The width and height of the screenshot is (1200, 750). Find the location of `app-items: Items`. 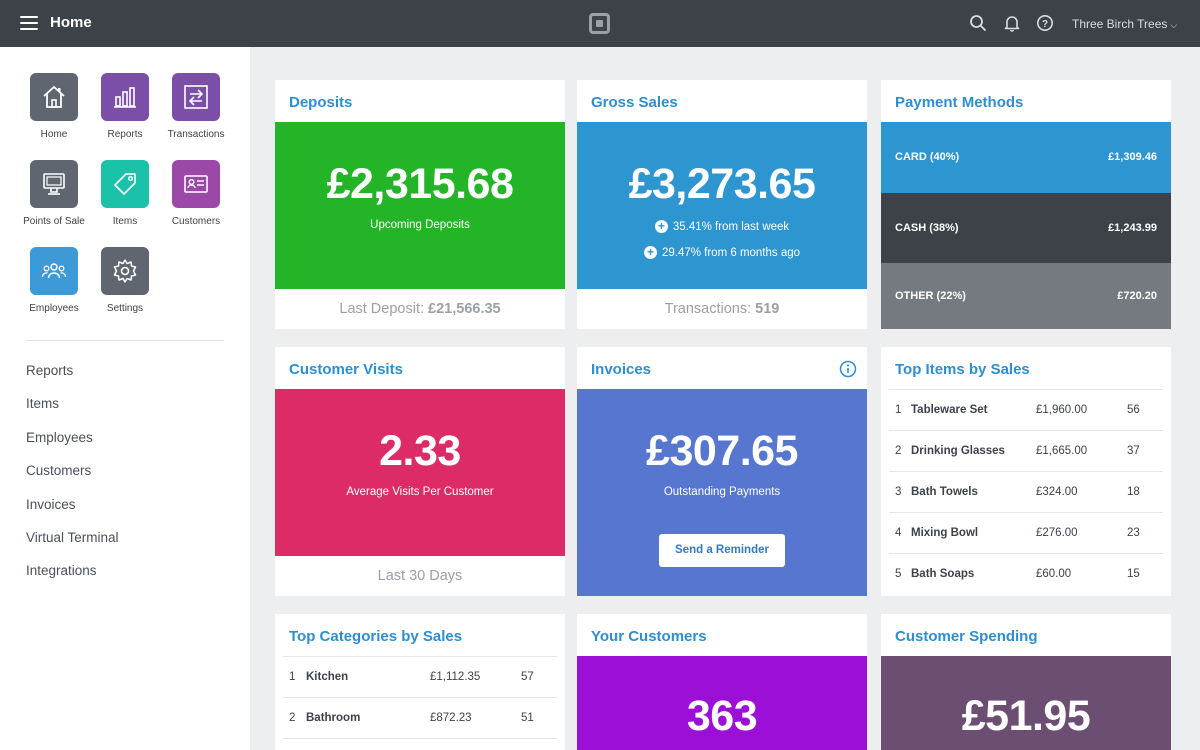

app-items: Items is located at coordinates (125, 193).